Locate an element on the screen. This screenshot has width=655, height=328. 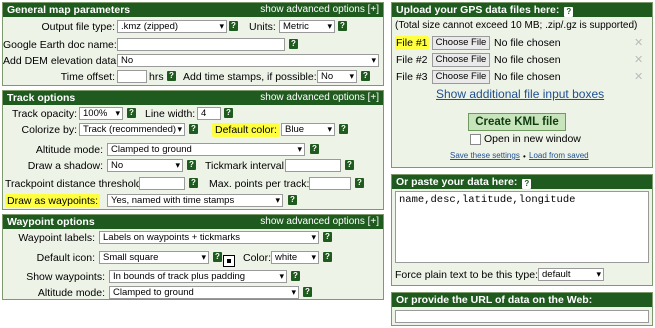
doc-name-label: Google Earth doc name: is located at coordinates (60, 45).